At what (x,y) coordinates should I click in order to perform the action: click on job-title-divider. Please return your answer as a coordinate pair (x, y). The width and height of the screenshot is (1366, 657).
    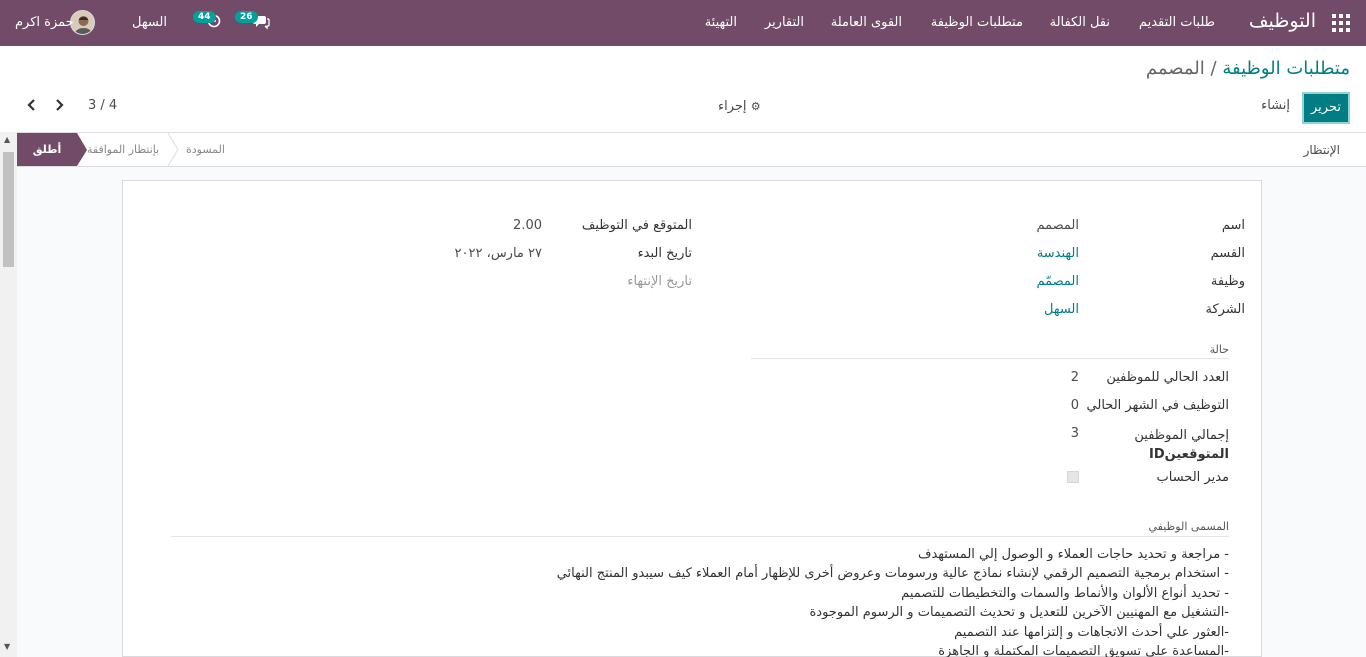
    Looking at the image, I should click on (700, 536).